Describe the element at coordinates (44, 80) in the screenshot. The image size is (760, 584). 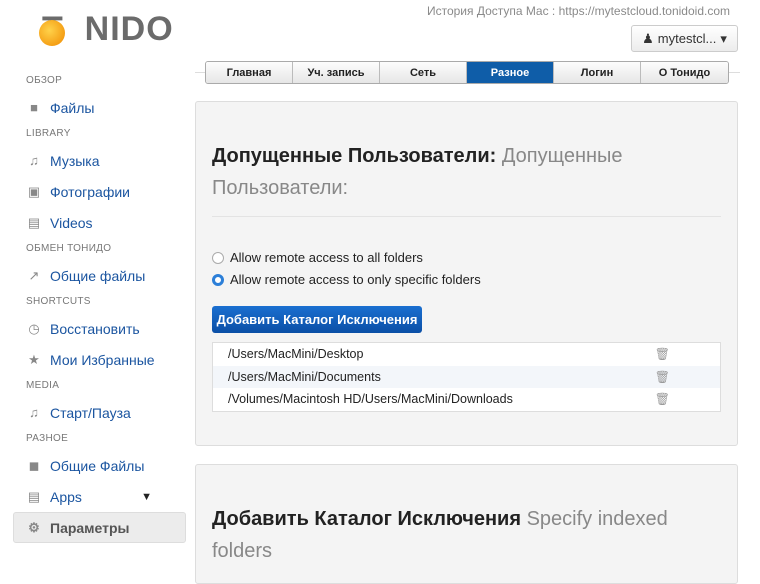
I see `section-overview: ОБЗОР` at that location.